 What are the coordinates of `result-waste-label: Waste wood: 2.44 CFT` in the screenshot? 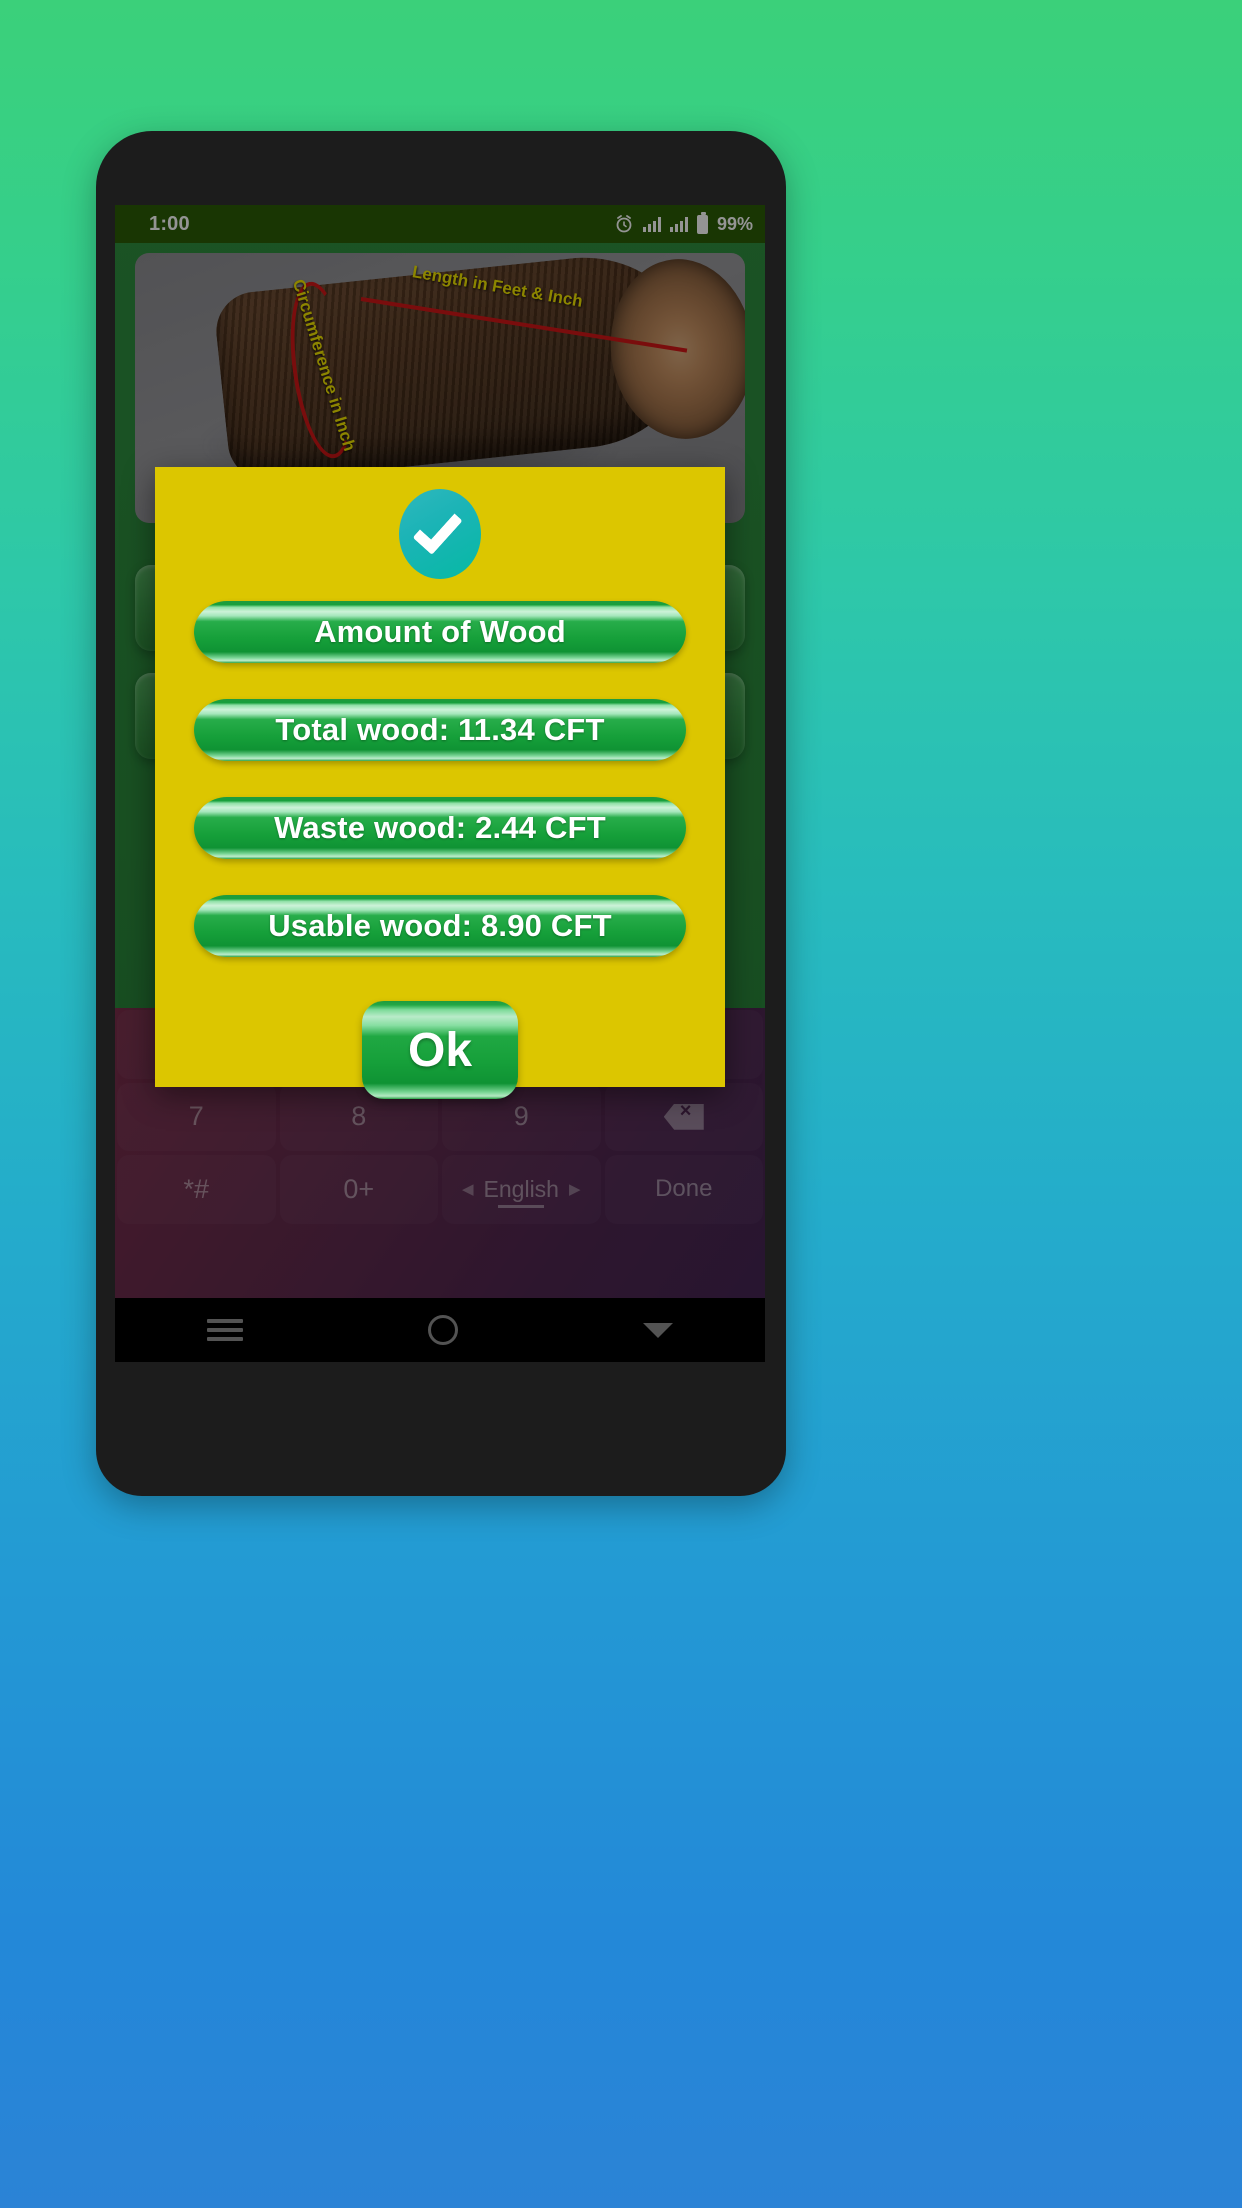 It's located at (440, 827).